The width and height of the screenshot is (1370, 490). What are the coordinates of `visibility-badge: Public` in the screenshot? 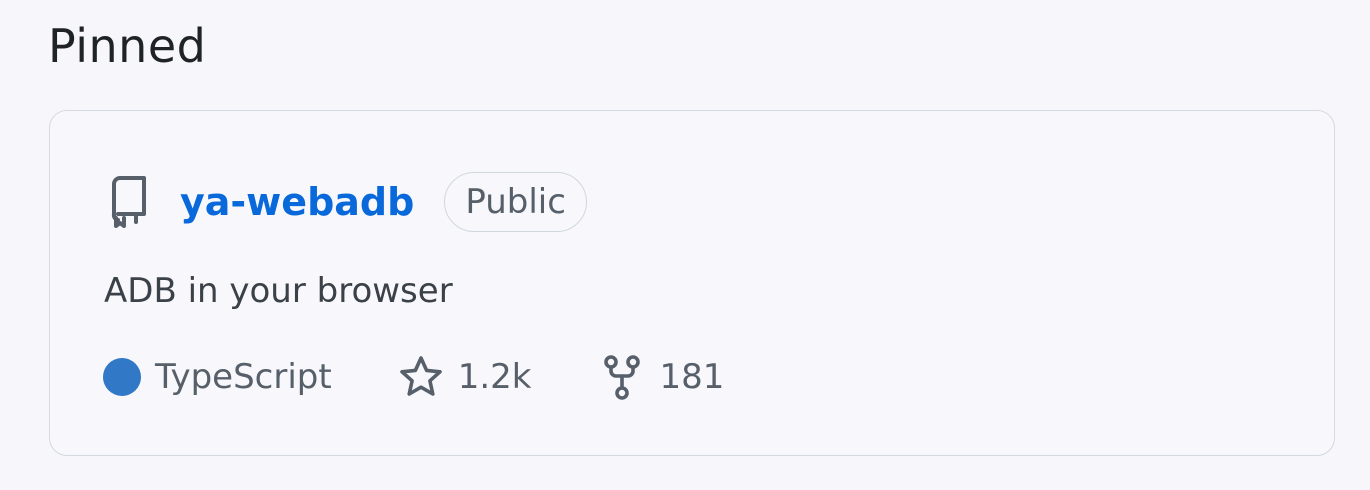 It's located at (515, 202).